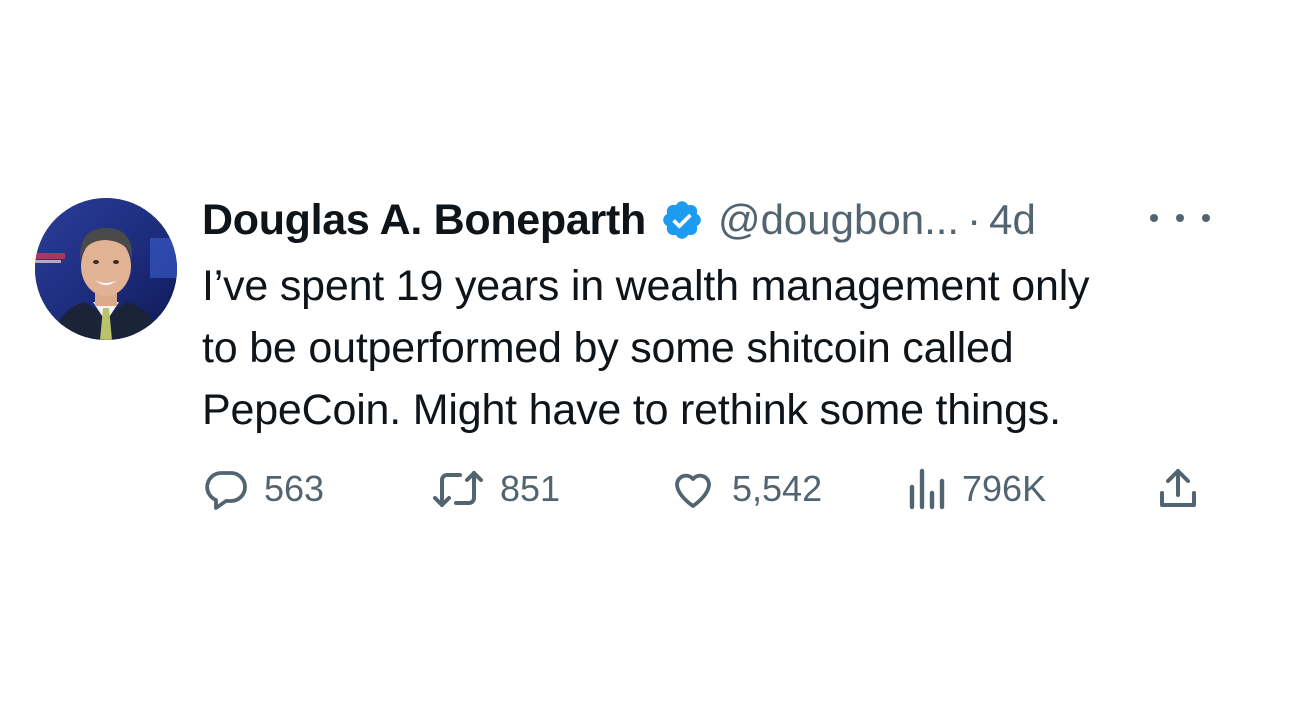 The image size is (1290, 714). Describe the element at coordinates (495, 489) in the screenshot. I see `retweet-button: 851` at that location.